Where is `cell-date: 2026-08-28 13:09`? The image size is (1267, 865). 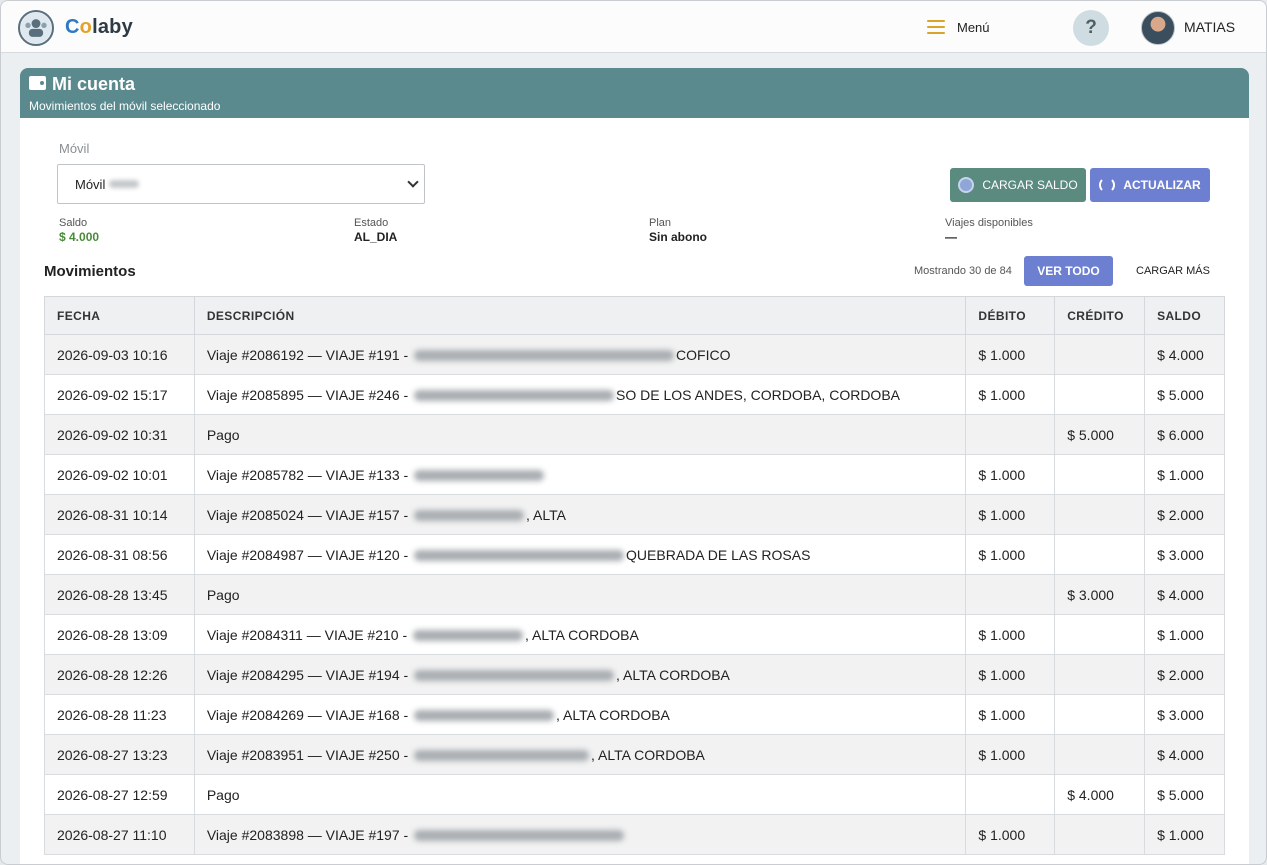 cell-date: 2026-08-28 13:09 is located at coordinates (119, 634).